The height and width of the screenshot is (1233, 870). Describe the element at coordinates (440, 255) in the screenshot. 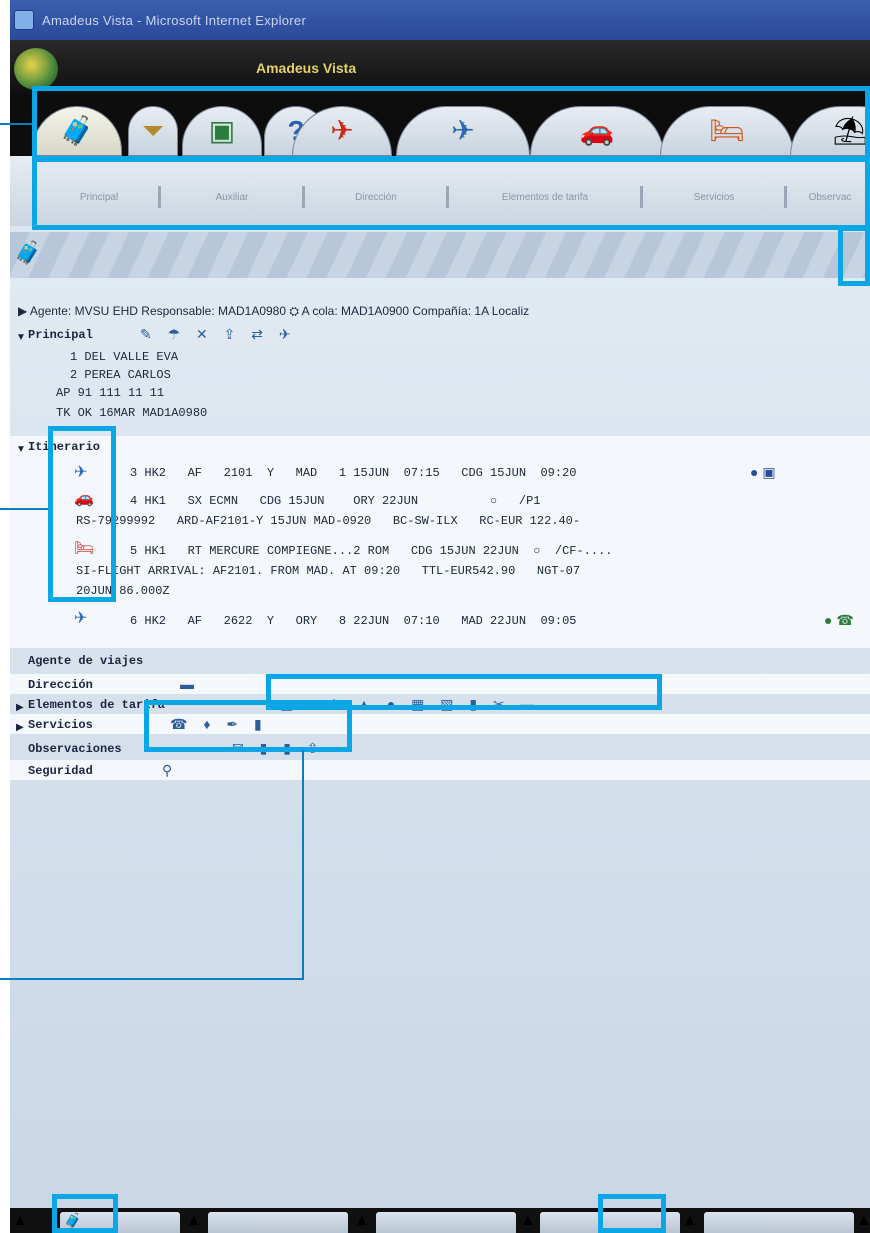

I see `context-banner: 🧳` at that location.